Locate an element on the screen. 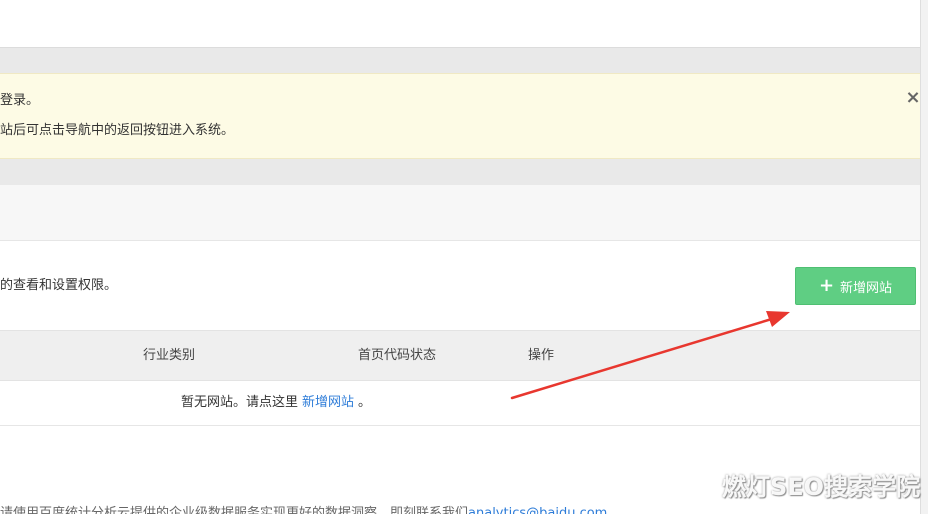 This screenshot has height=514, width=928. column-header-code-status: 首页代码状态 is located at coordinates (397, 355).